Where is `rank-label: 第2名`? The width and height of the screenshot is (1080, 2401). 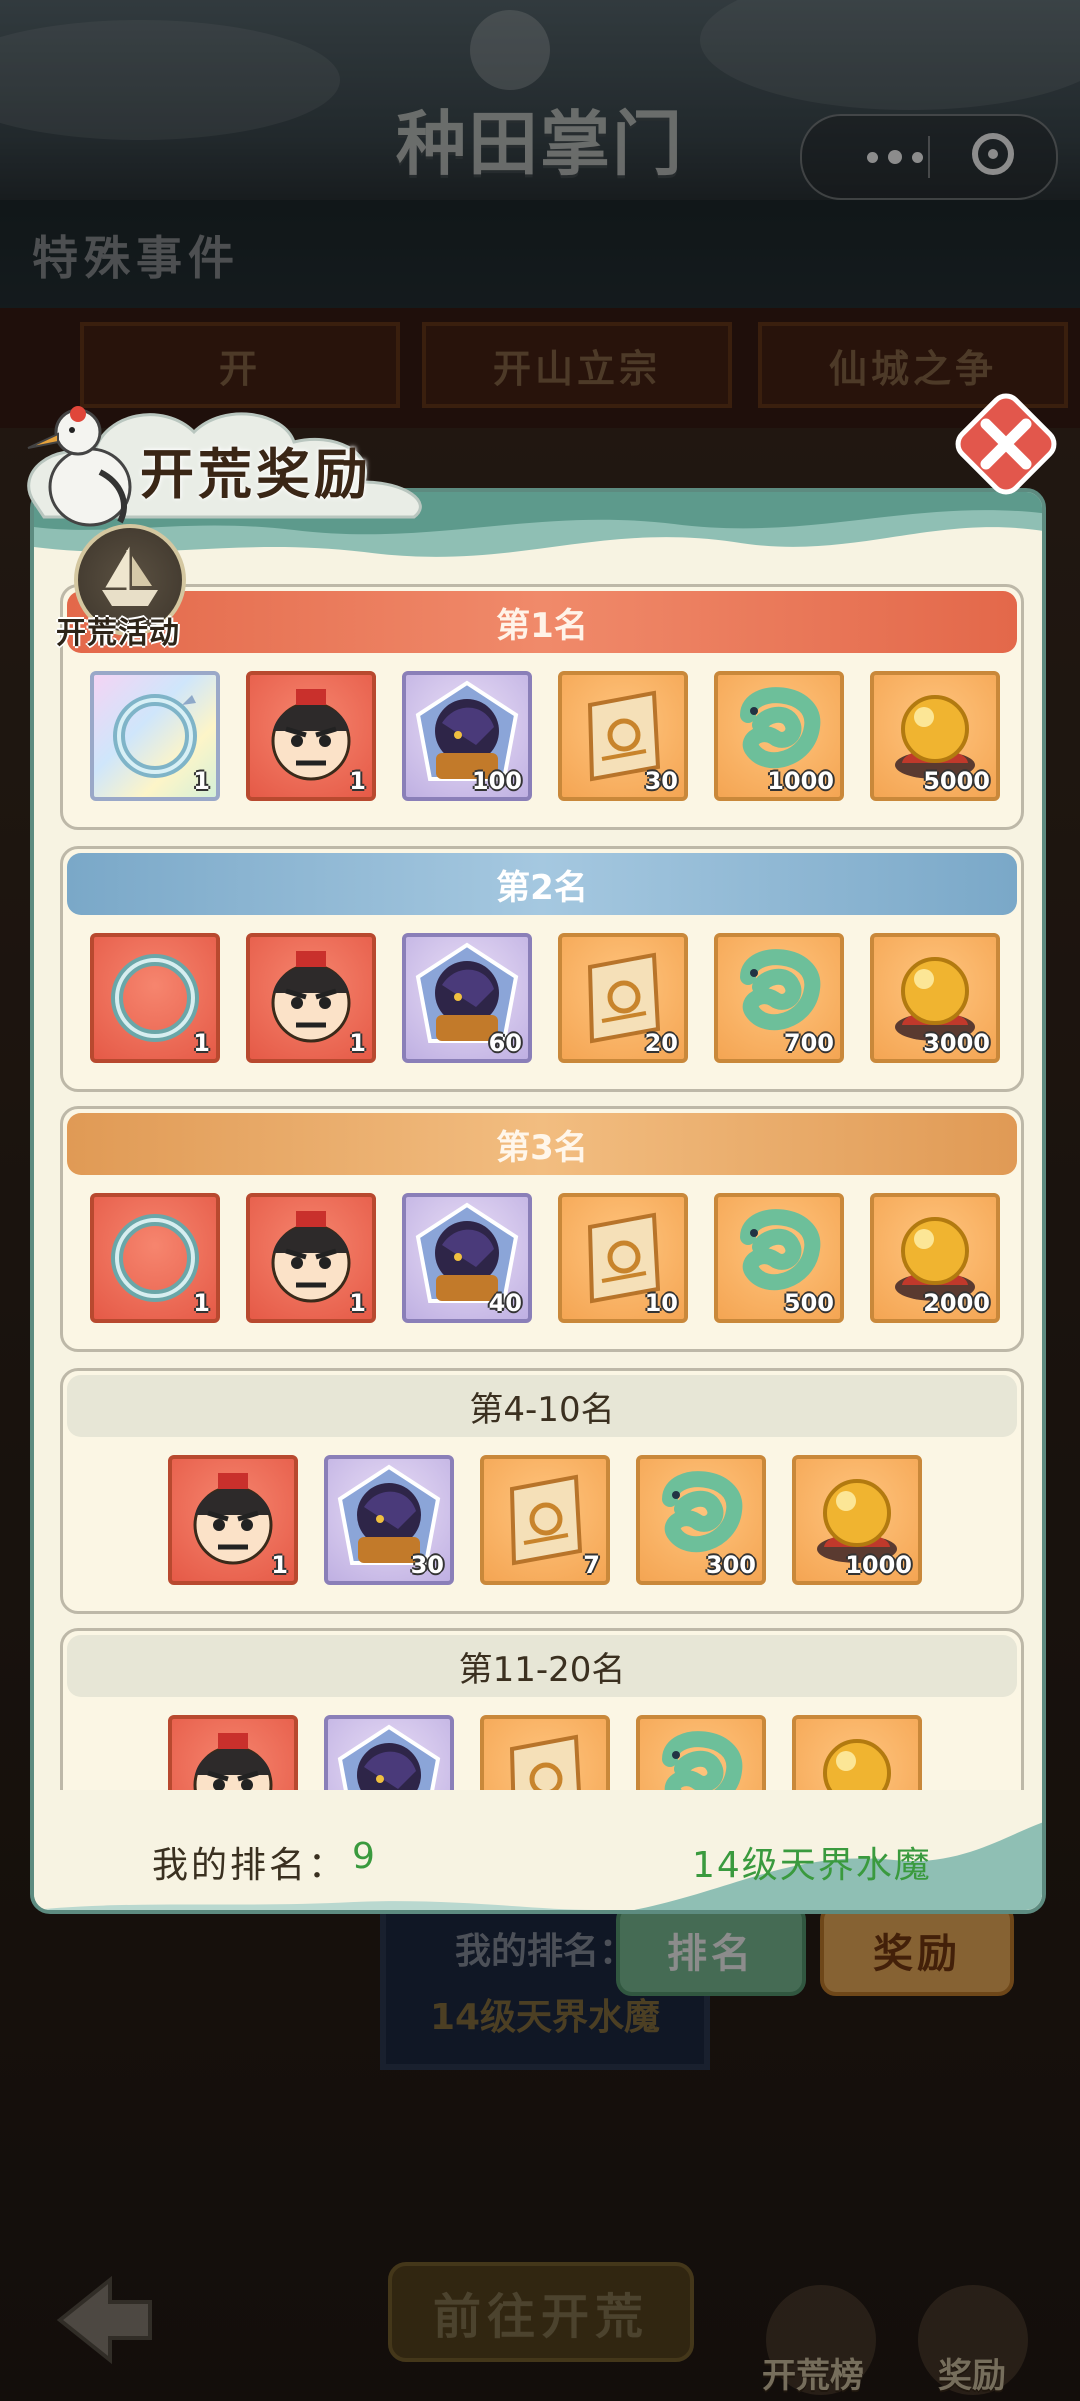 rank-label: 第2名 is located at coordinates (542, 887).